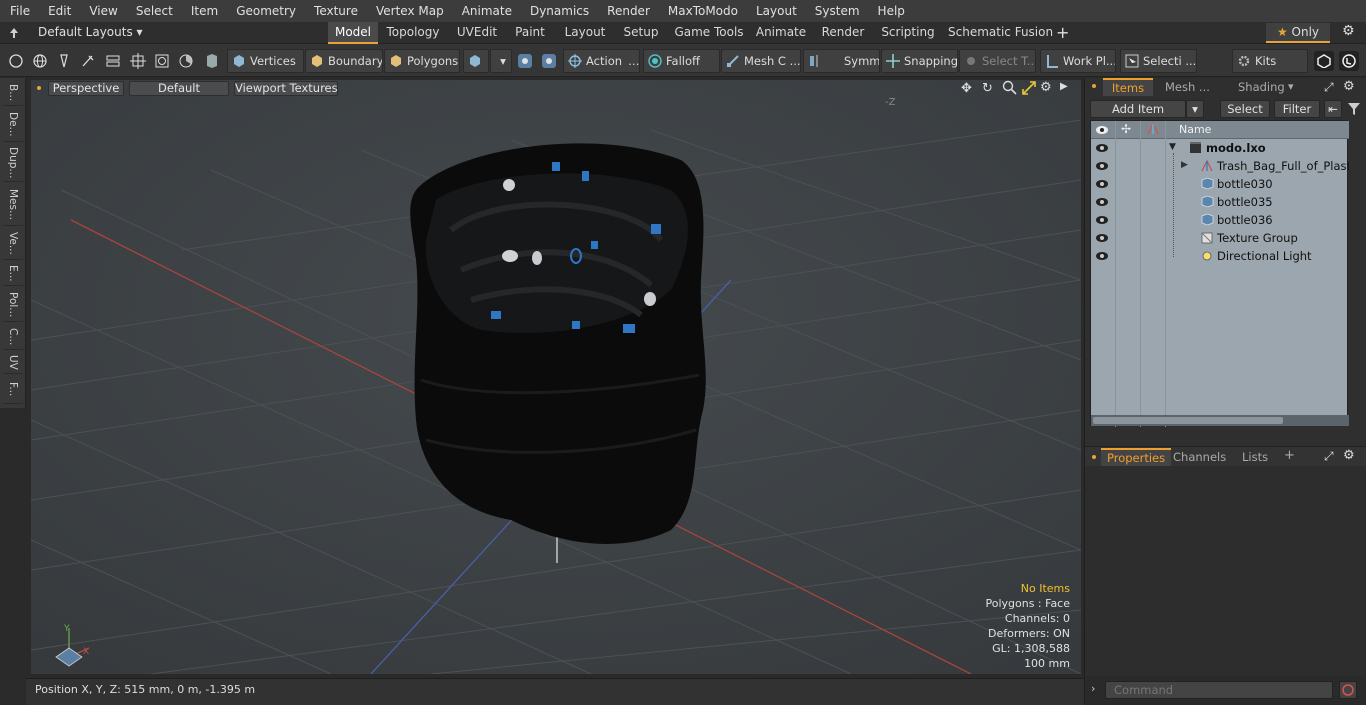 Image resolution: width=1366 pixels, height=705 pixels. What do you see at coordinates (86, 88) in the screenshot?
I see `perspective-dropdown: Perspective` at bounding box center [86, 88].